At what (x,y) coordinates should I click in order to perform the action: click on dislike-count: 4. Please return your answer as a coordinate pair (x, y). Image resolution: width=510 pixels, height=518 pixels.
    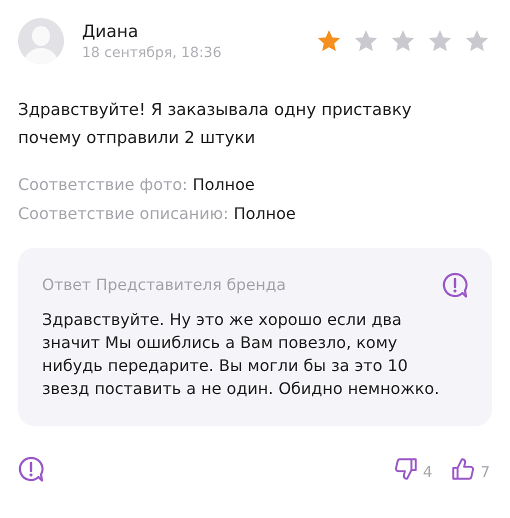
    Looking at the image, I should click on (427, 472).